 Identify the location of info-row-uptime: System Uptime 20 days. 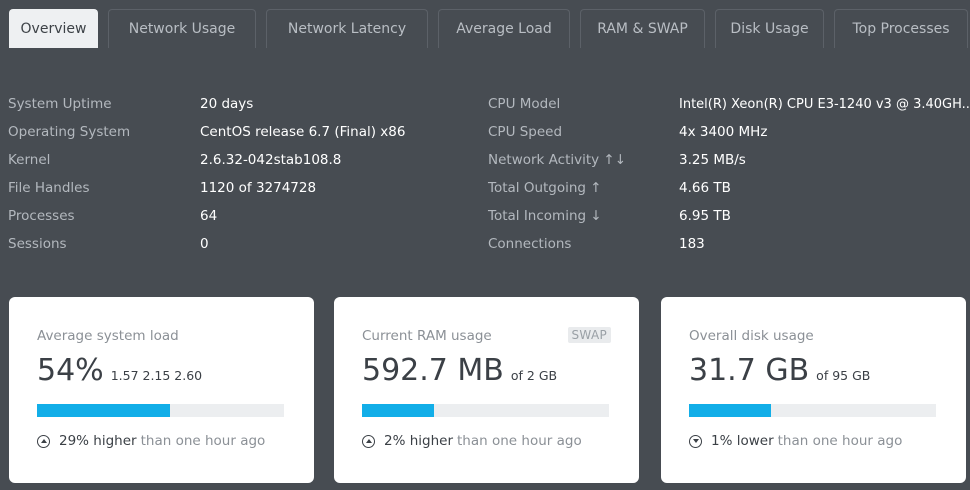
(243, 104).